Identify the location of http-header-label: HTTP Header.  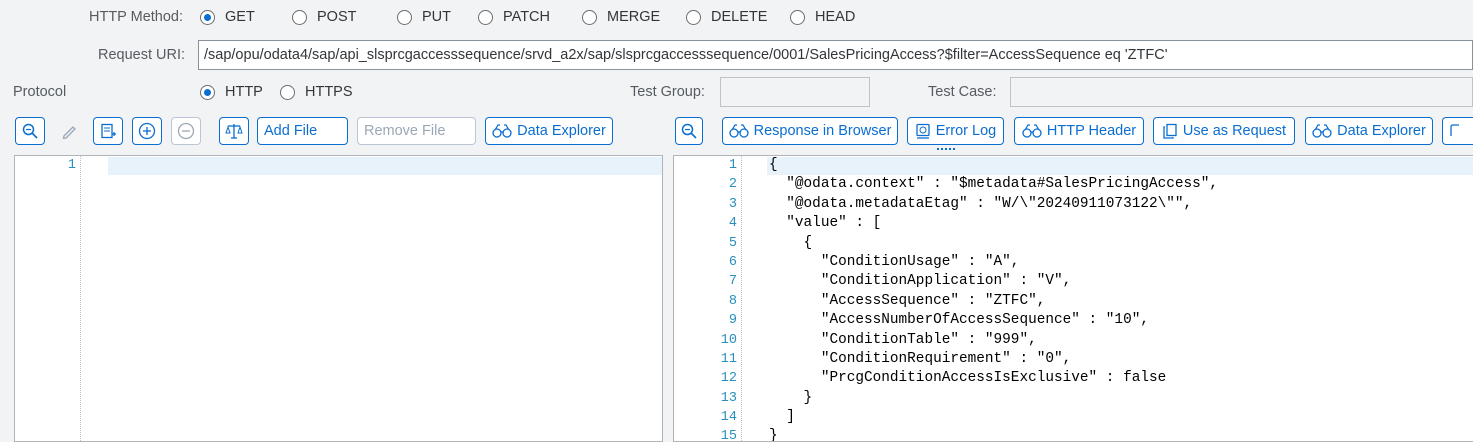
(1091, 131).